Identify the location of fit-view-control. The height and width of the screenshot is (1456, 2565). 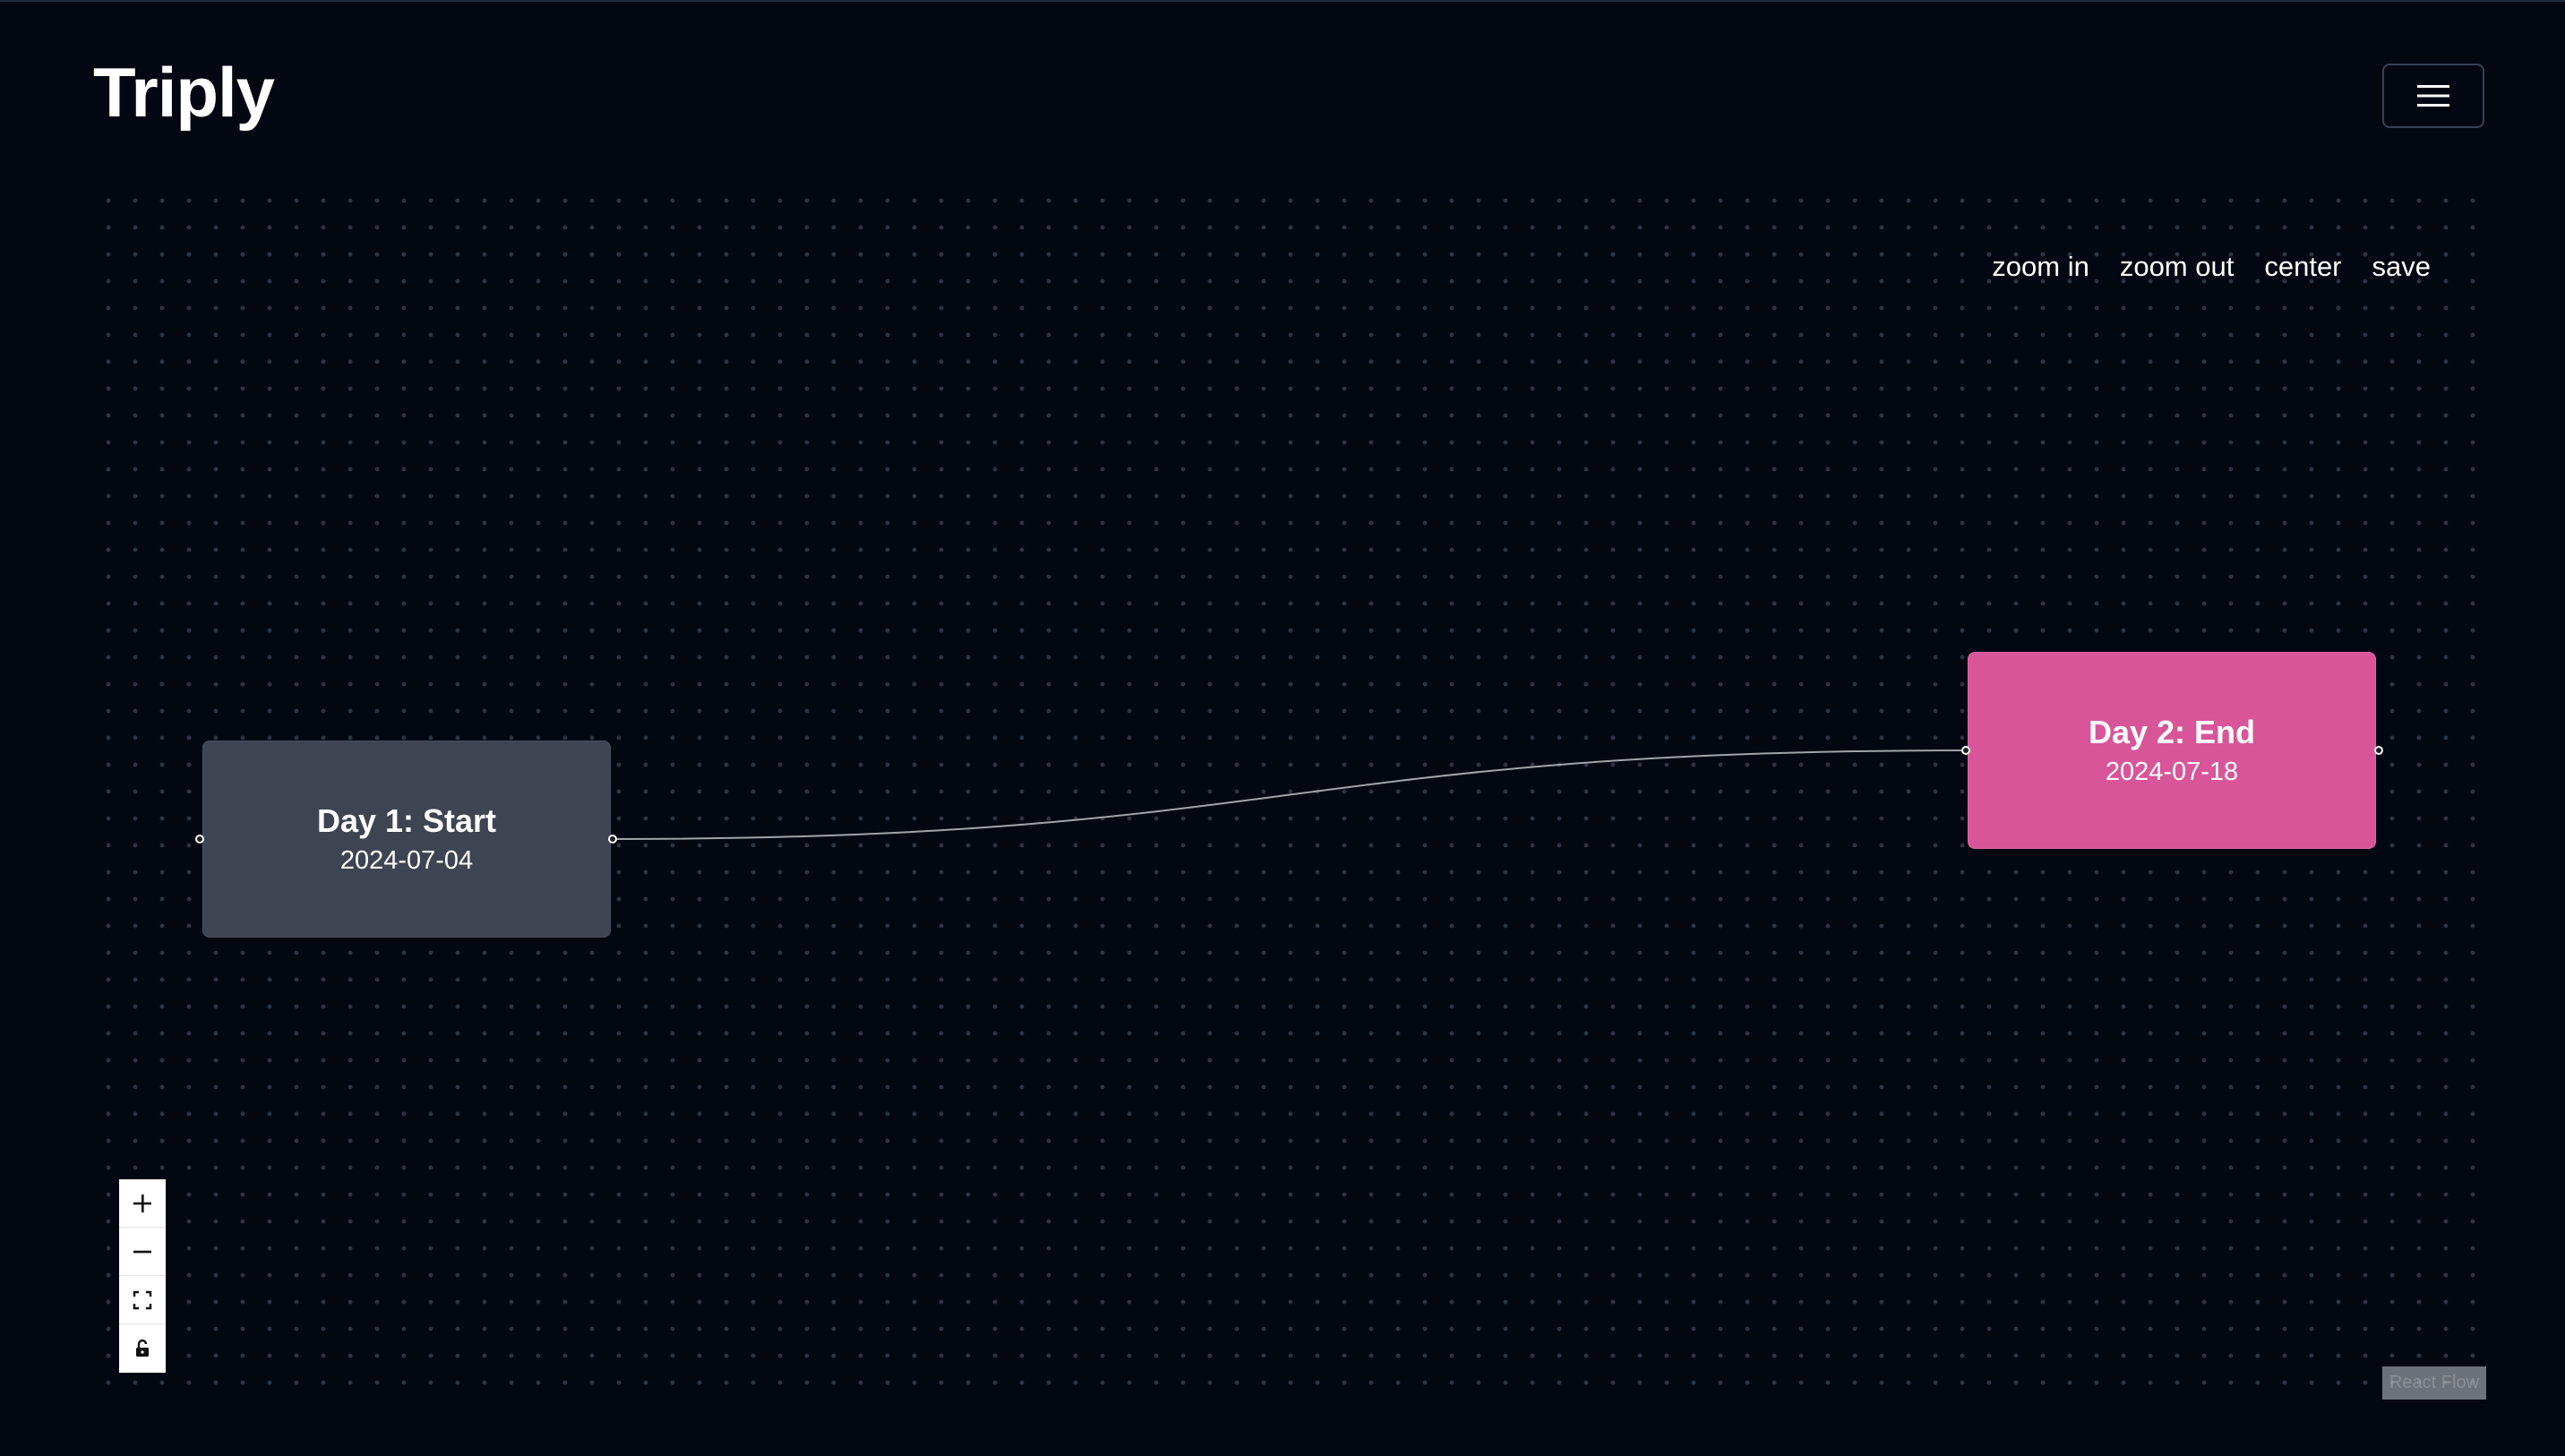
(142, 1300).